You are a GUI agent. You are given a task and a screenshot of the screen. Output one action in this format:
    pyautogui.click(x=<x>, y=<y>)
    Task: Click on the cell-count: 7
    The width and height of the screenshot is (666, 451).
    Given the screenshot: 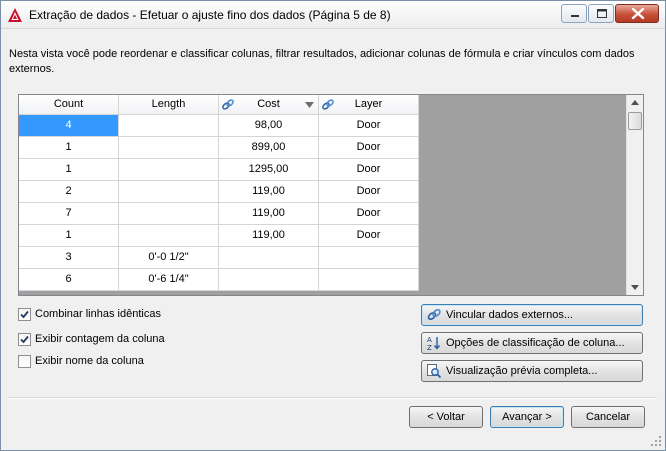 What is the action you would take?
    pyautogui.click(x=69, y=213)
    